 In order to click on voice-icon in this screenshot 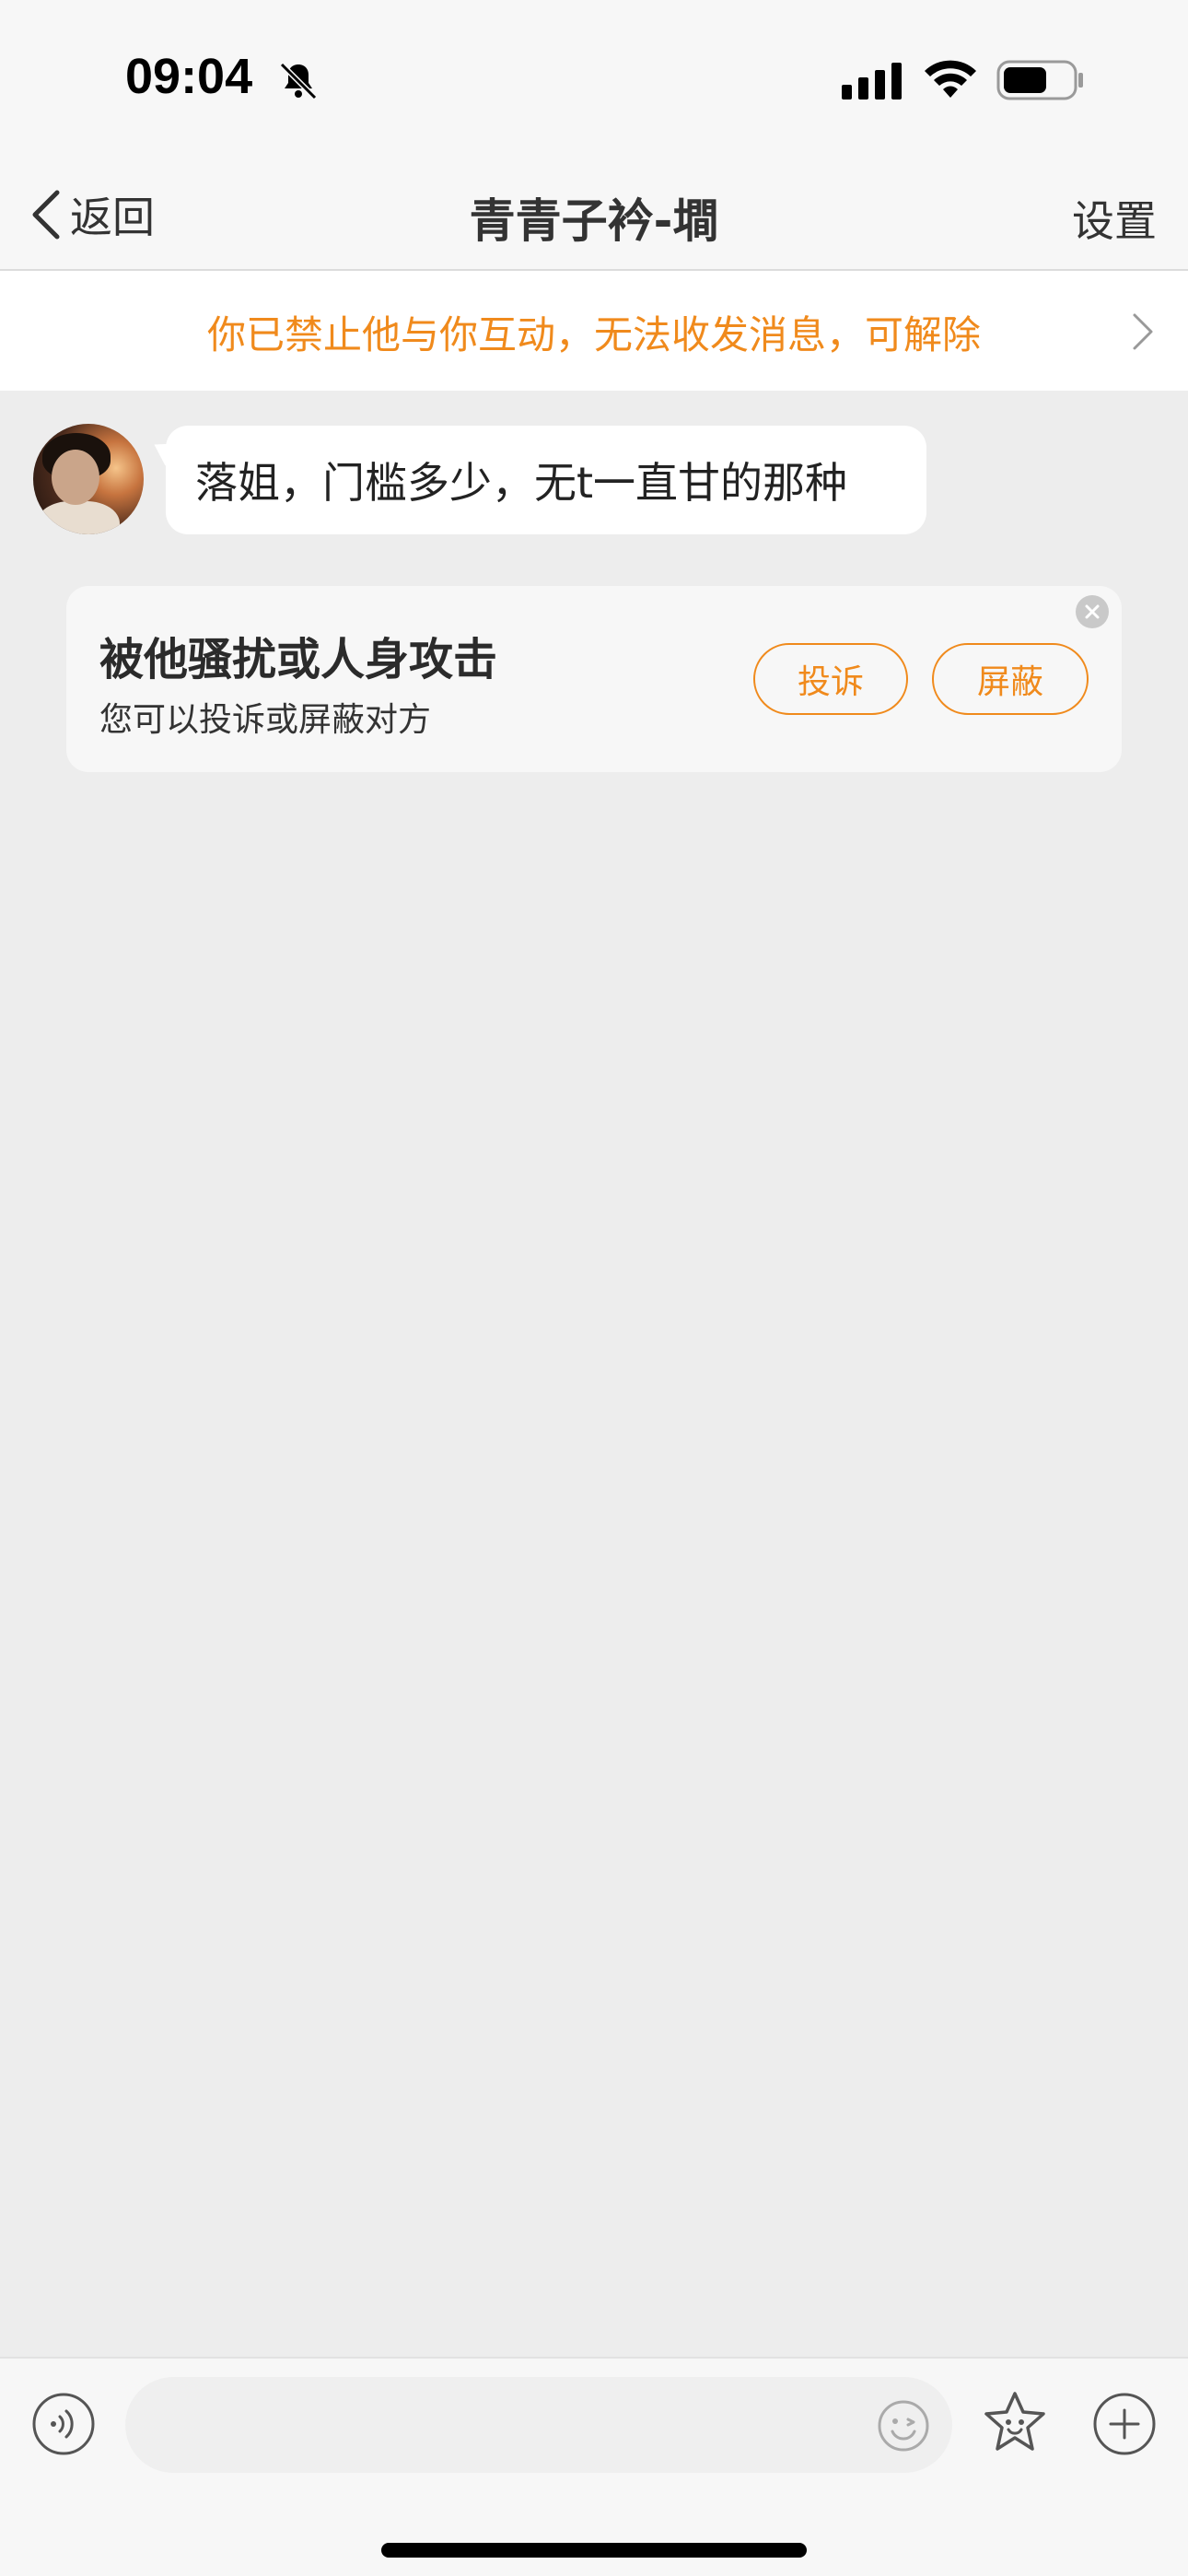, I will do `click(64, 2424)`.